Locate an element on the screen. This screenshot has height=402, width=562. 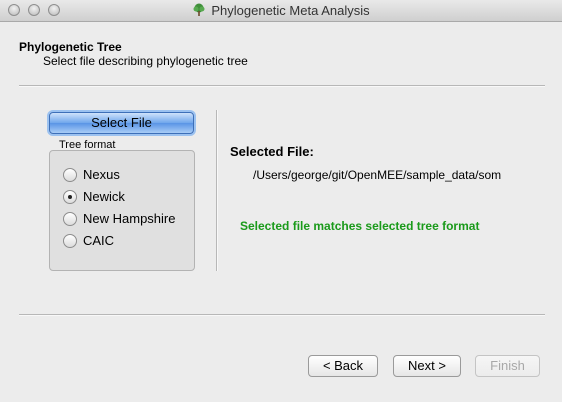
select-file-button: Select File is located at coordinates (121, 123).